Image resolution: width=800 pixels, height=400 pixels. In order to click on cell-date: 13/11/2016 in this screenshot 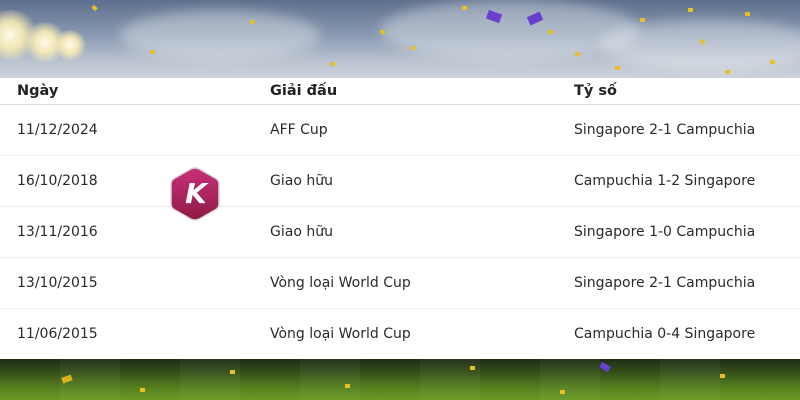, I will do `click(135, 232)`.